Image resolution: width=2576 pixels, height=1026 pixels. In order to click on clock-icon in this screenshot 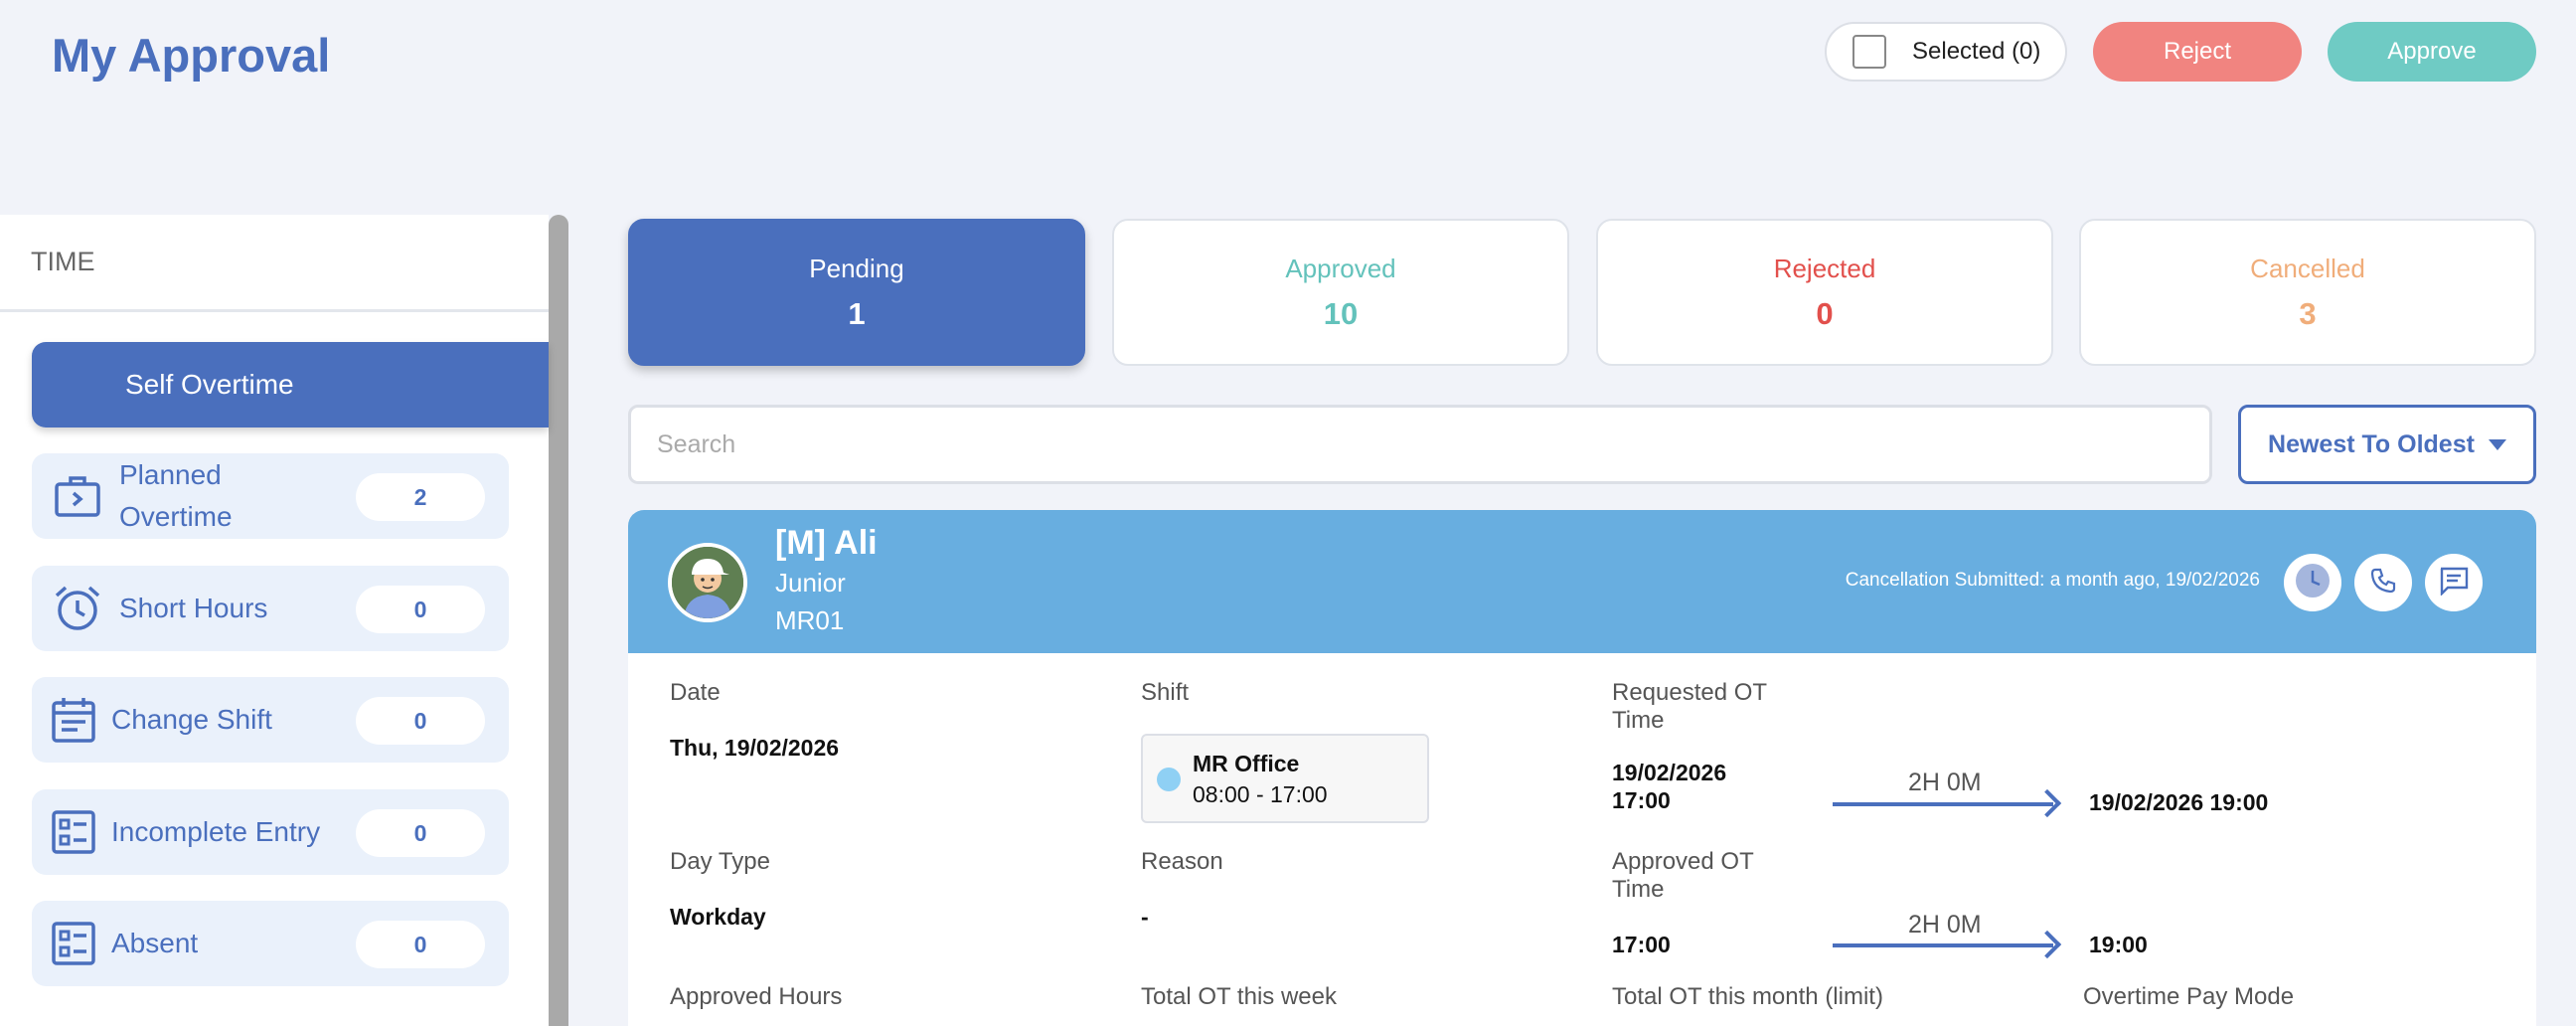, I will do `click(2313, 583)`.